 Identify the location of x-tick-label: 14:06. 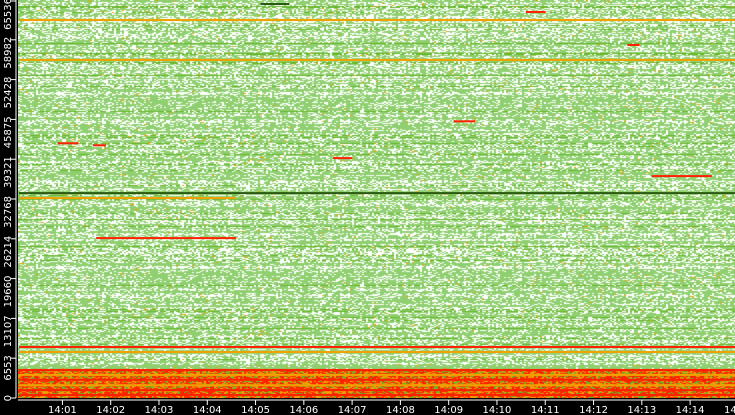
(303, 410).